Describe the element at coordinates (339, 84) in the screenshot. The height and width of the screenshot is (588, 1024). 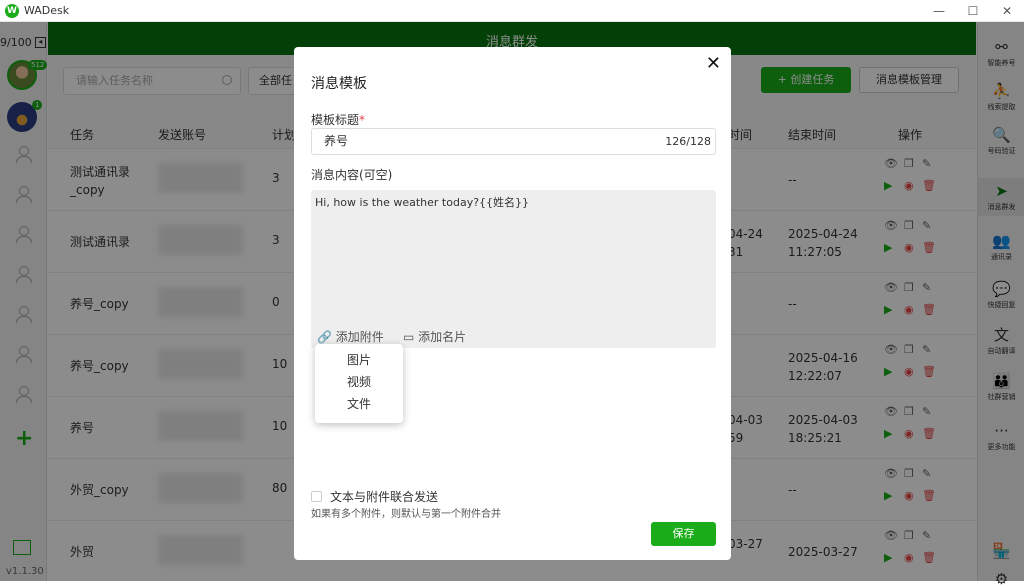
I see `modal-title: 消息模板` at that location.